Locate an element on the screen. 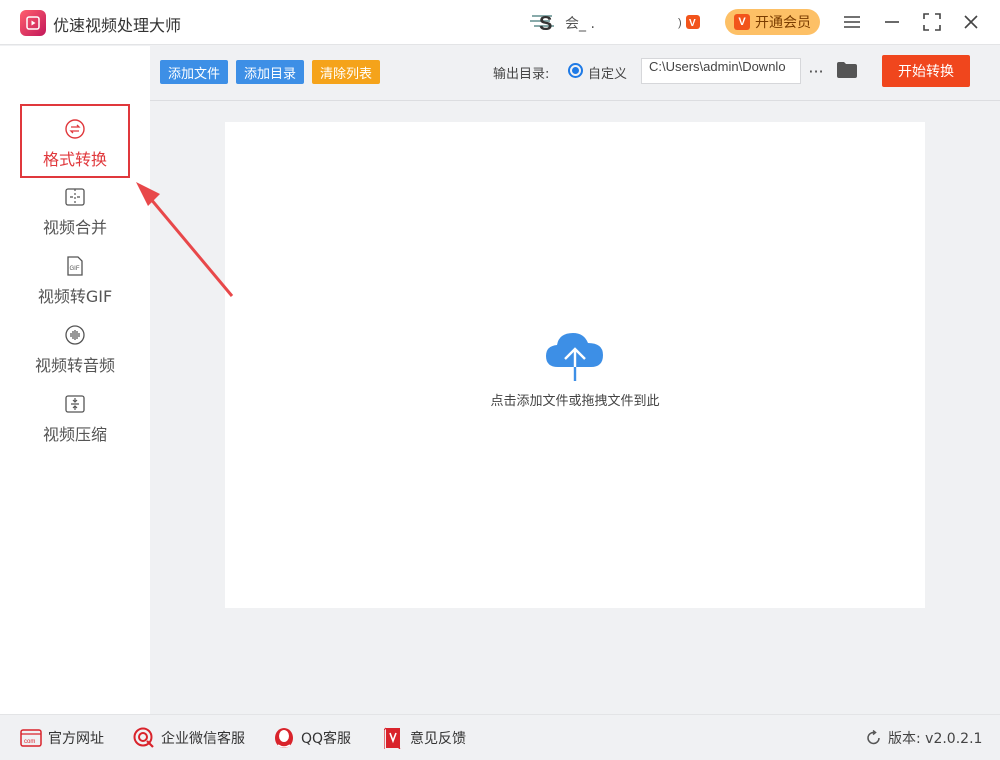 The height and width of the screenshot is (760, 1000). wechat-support-label: 企业微信客服 is located at coordinates (203, 739).